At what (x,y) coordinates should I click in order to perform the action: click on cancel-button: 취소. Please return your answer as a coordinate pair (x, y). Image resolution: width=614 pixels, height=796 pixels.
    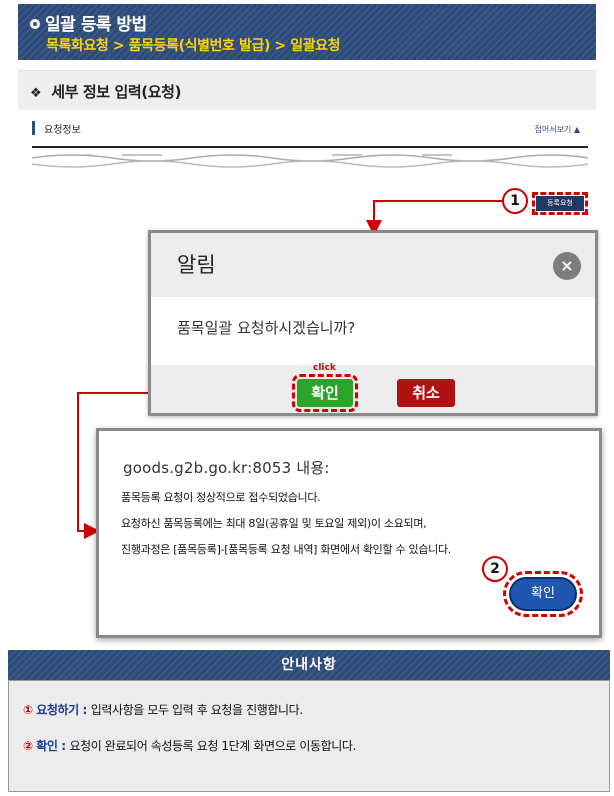
    Looking at the image, I should click on (426, 393).